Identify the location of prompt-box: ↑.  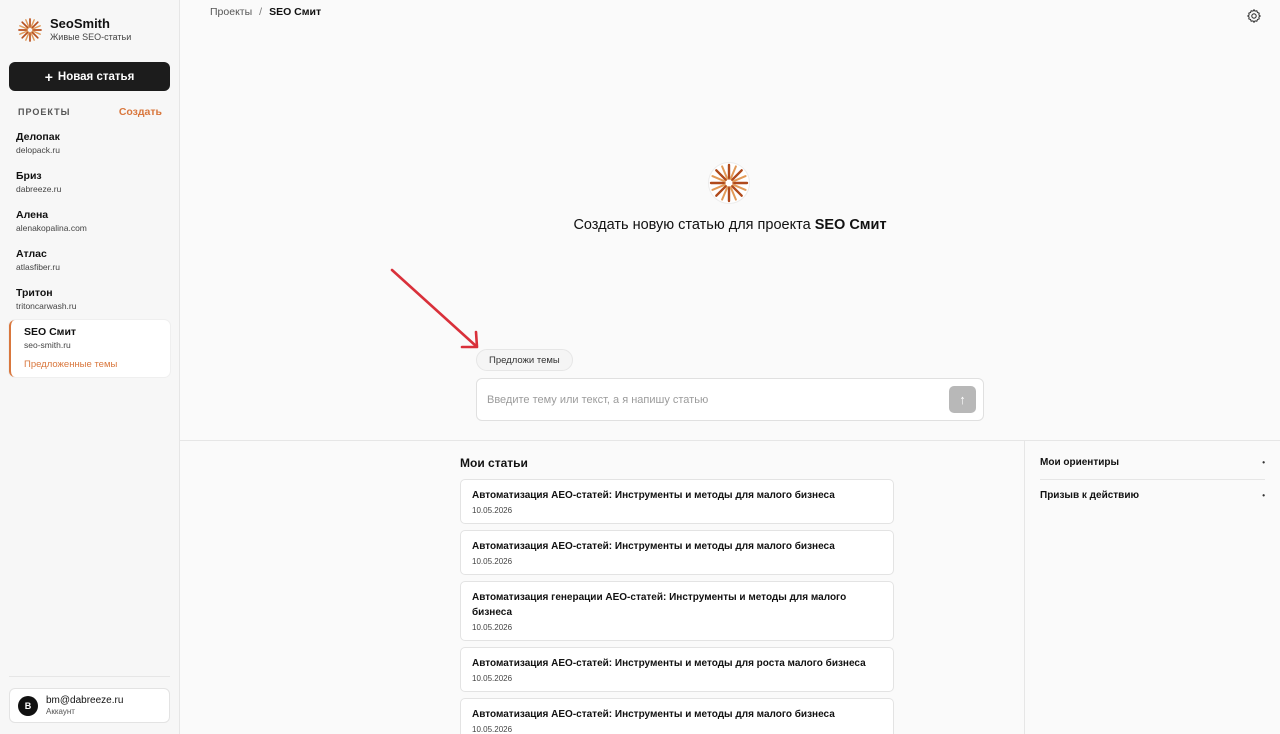
(730, 399).